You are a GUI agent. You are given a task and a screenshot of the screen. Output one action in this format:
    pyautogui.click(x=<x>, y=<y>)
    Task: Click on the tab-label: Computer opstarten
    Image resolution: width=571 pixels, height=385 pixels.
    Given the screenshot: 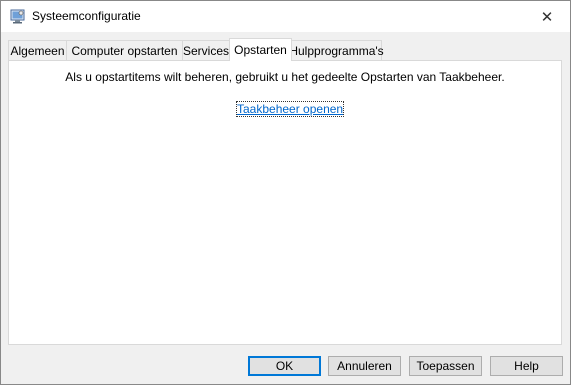 What is the action you would take?
    pyautogui.click(x=124, y=50)
    